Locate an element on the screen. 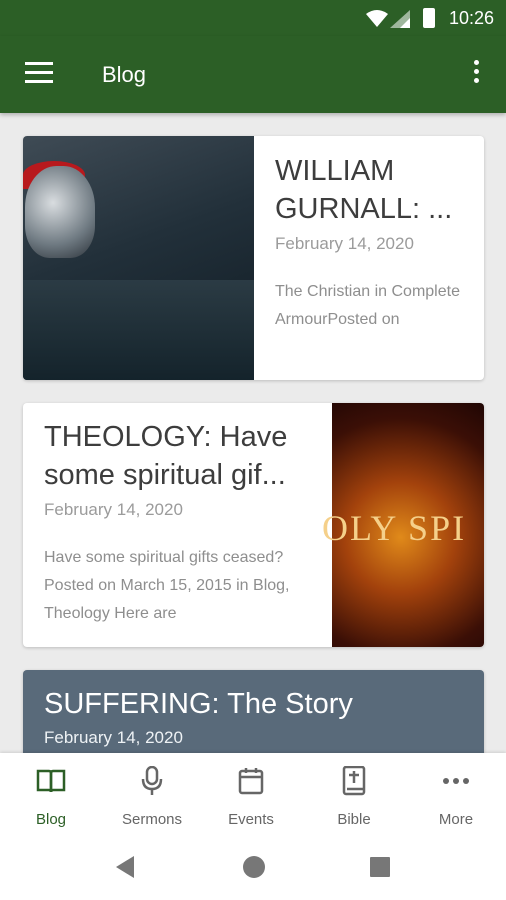 This screenshot has height=900, width=506. menu-icon is located at coordinates (39, 74).